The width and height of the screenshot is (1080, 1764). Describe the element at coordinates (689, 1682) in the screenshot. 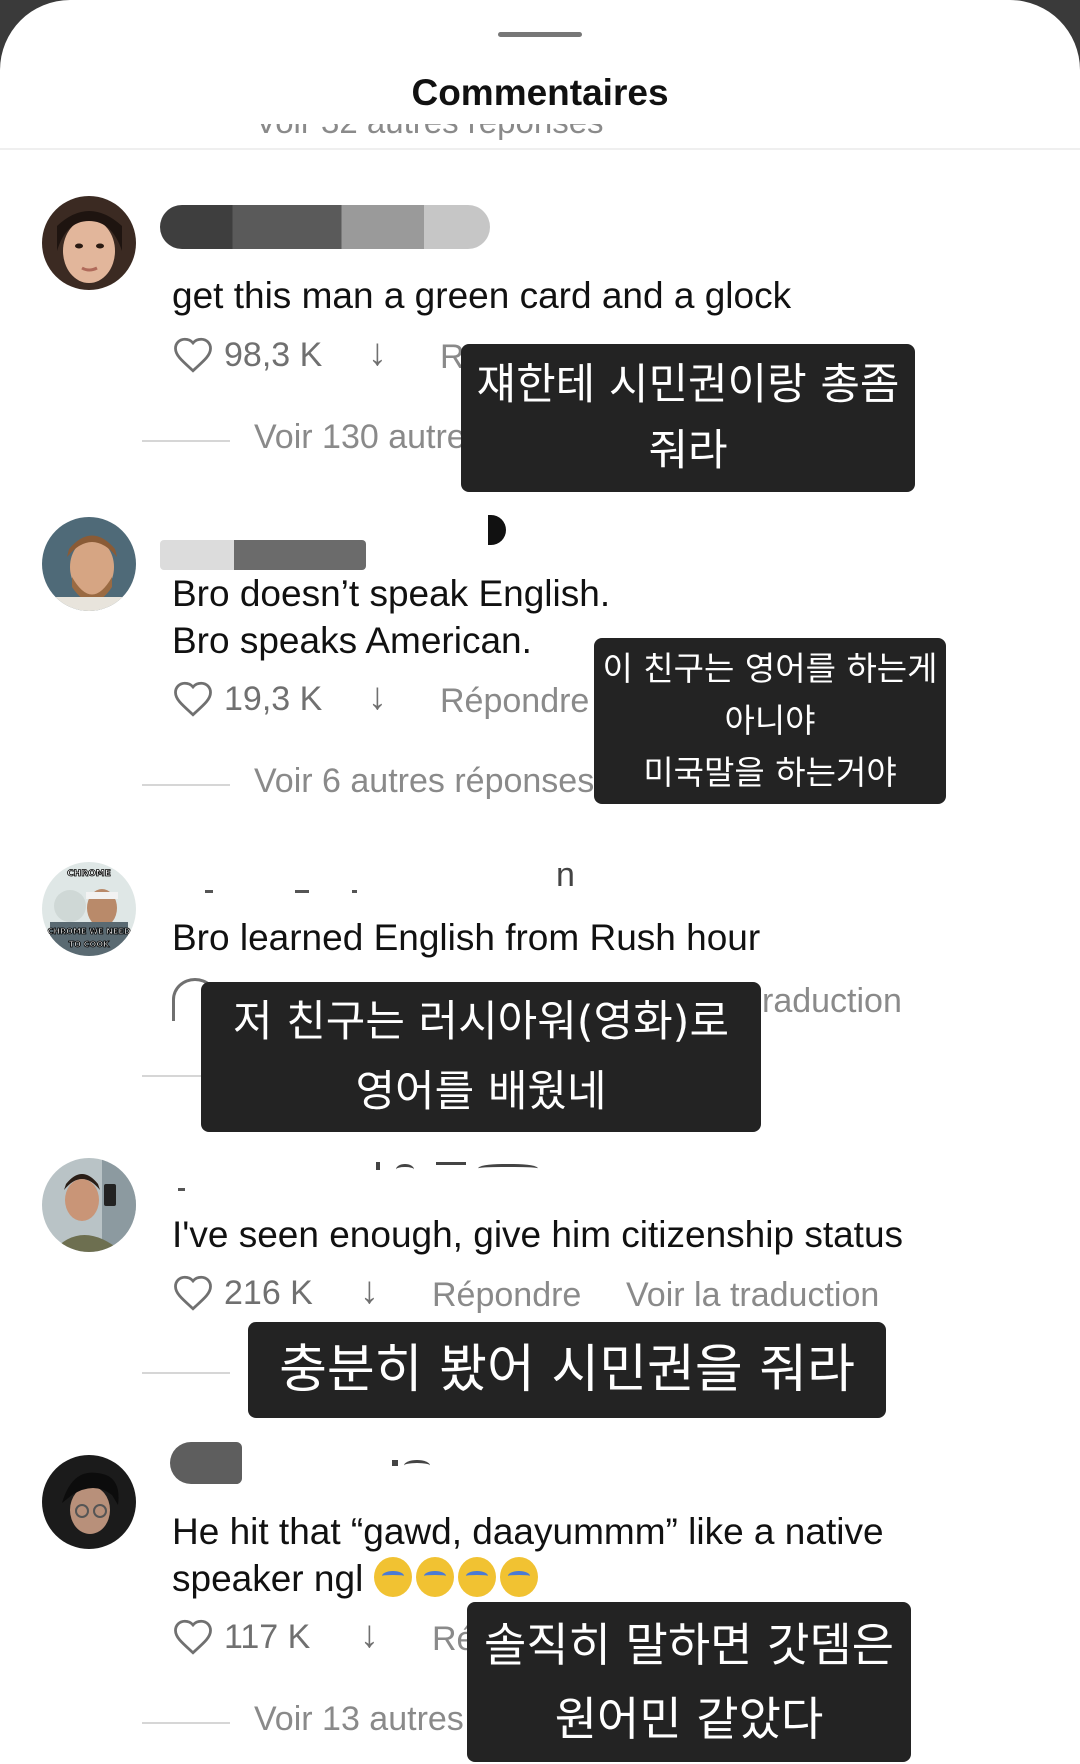

I see `subtitle-caption: 솔직히 말하면 갓뎀은 원어민 같았다` at that location.